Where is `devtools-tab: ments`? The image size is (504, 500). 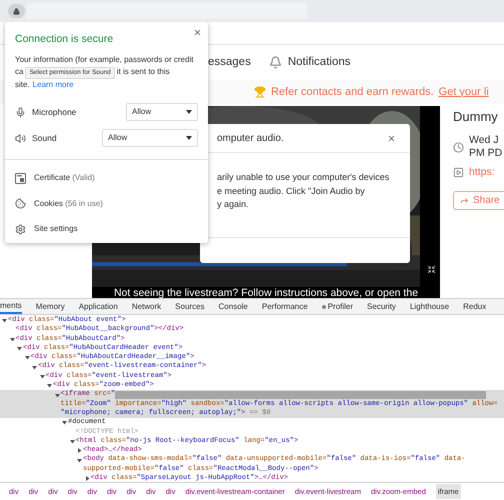
devtools-tab: ments is located at coordinates (11, 306).